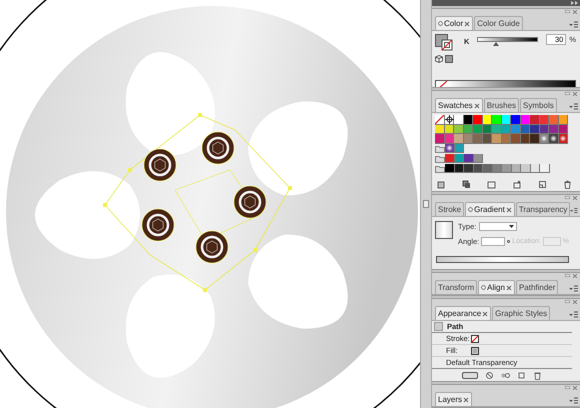  What do you see at coordinates (496, 287) in the screenshot?
I see `panel-tab: Align` at bounding box center [496, 287].